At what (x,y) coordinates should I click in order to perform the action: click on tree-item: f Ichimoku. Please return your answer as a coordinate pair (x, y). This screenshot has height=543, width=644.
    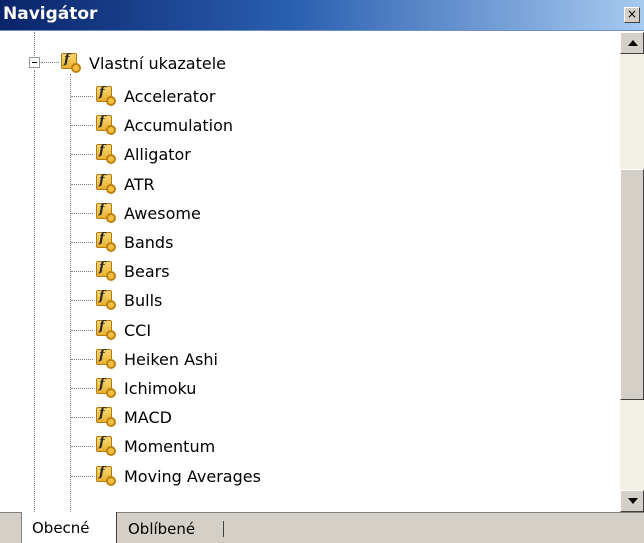
    Looking at the image, I should click on (146, 388).